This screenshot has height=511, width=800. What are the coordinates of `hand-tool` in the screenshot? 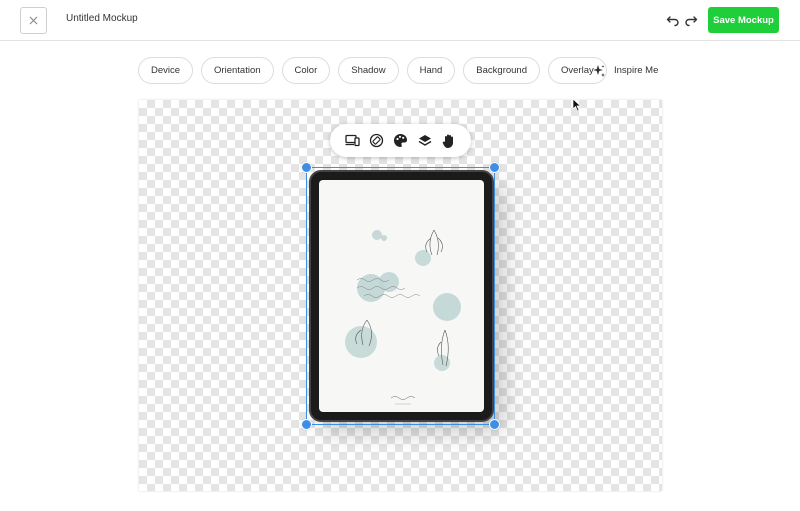 It's located at (449, 141).